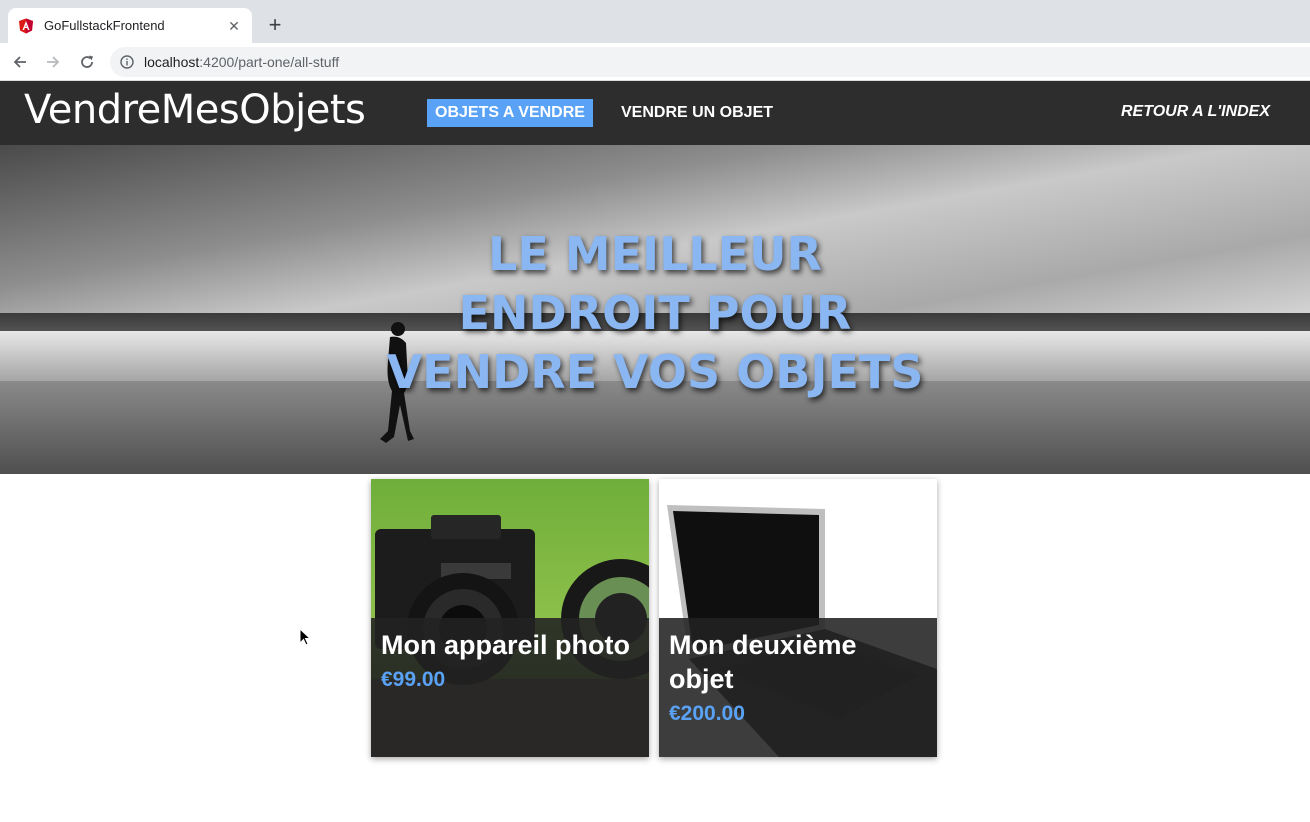  I want to click on browser-toolbar: localhost:4200/part-one/all-stuff, so click(655, 62).